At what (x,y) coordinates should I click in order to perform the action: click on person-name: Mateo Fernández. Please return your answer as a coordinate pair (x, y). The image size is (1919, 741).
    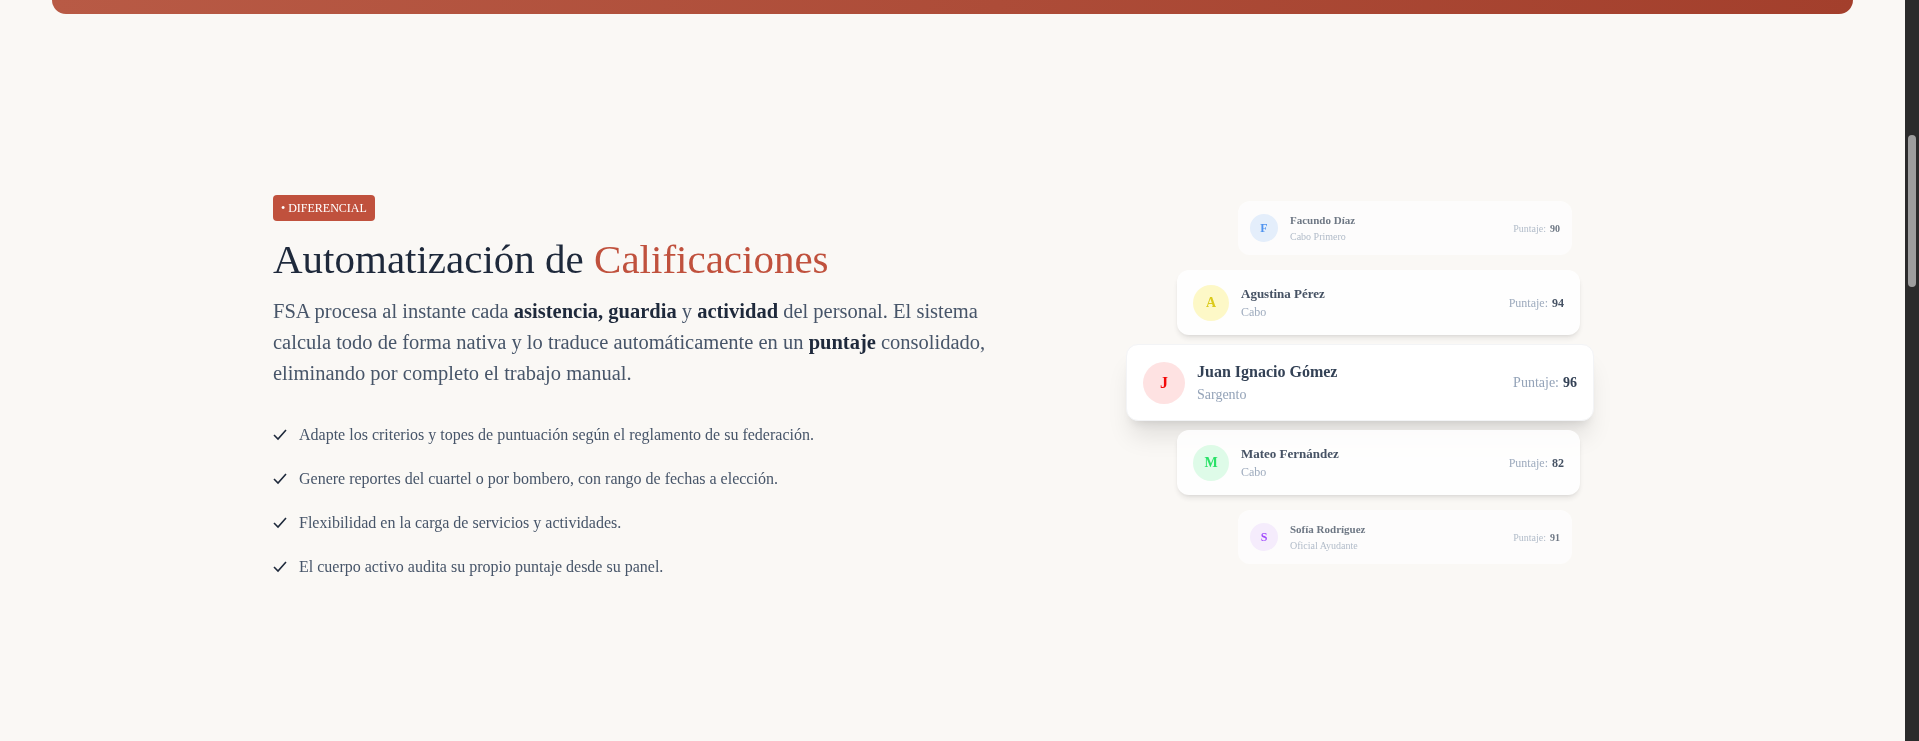
    Looking at the image, I should click on (1290, 453).